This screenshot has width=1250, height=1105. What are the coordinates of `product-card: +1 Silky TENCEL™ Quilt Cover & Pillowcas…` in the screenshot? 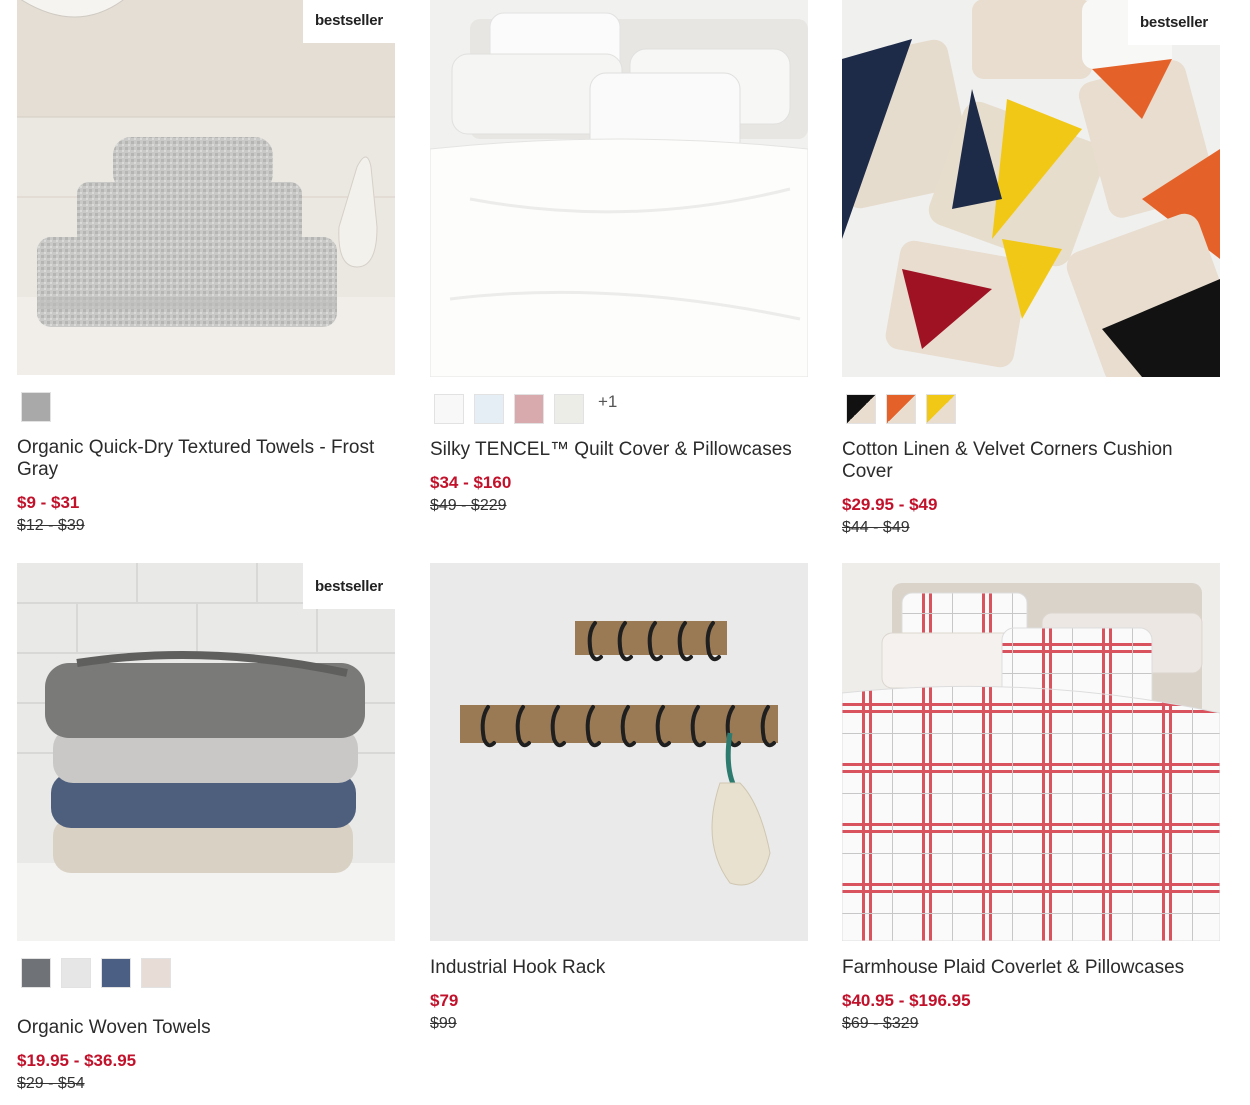 It's located at (619, 257).